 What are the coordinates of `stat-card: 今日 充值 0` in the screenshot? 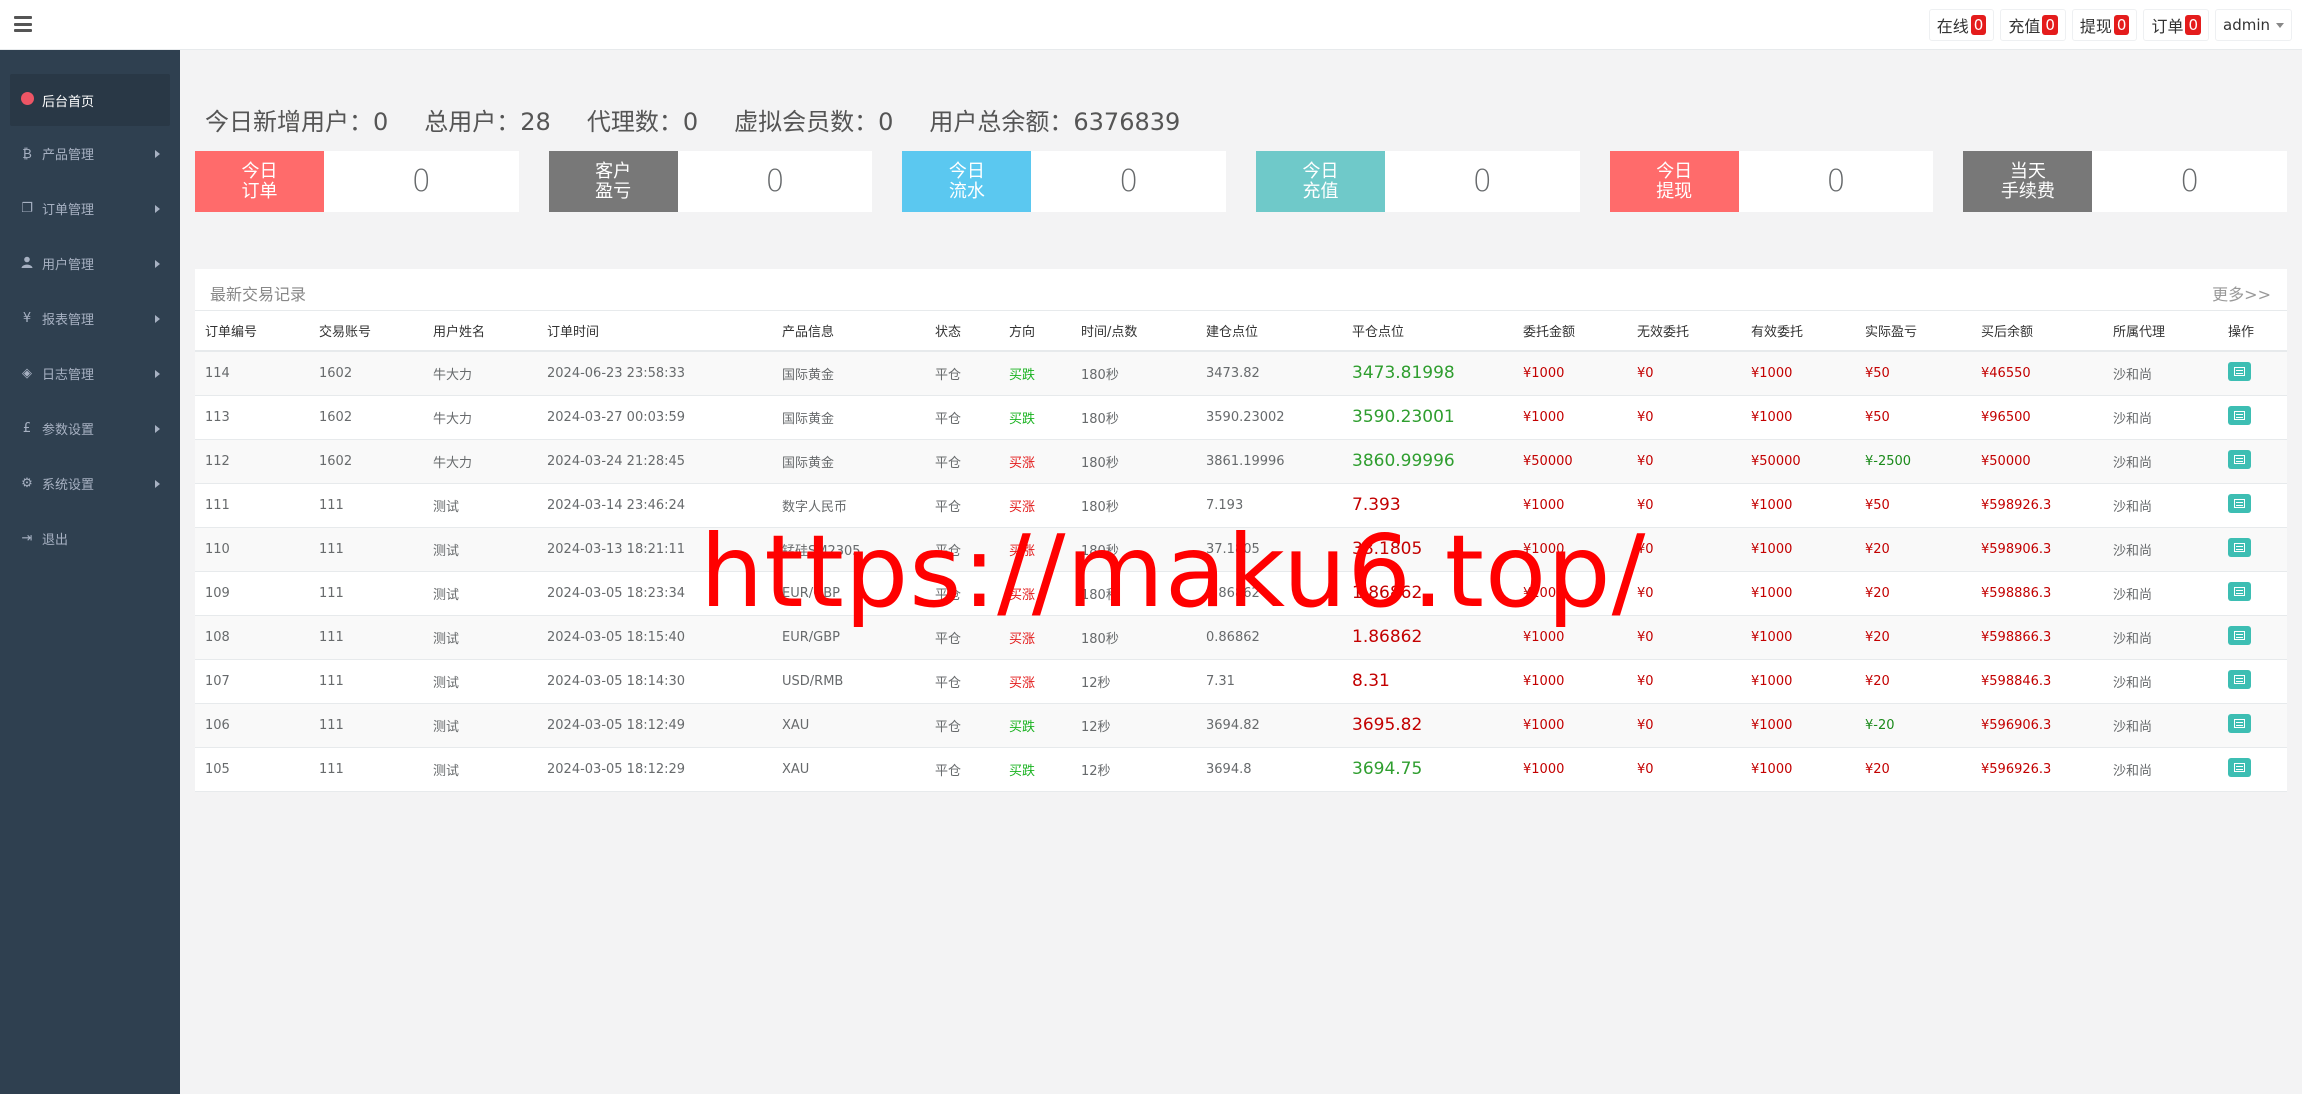 It's located at (1418, 181).